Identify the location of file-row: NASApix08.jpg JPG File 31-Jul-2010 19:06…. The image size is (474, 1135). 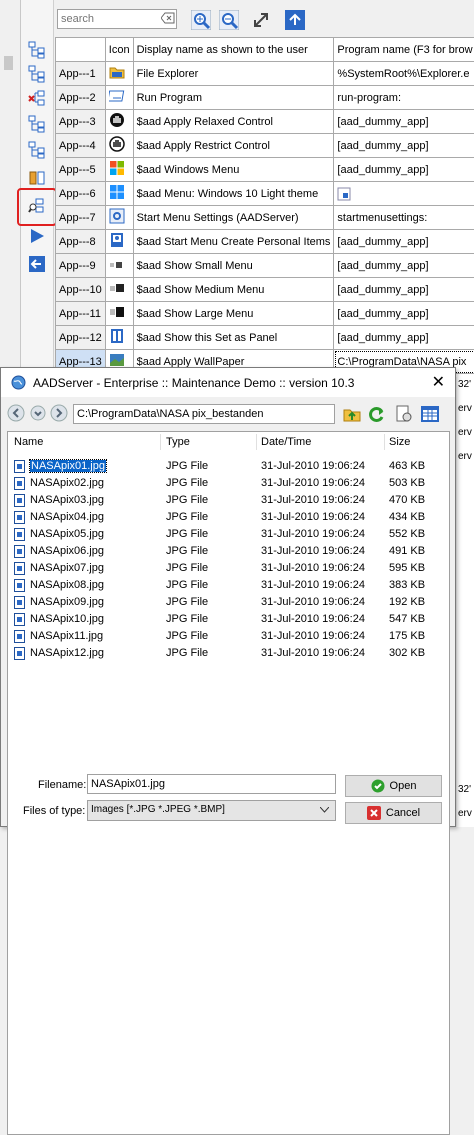
(224, 585).